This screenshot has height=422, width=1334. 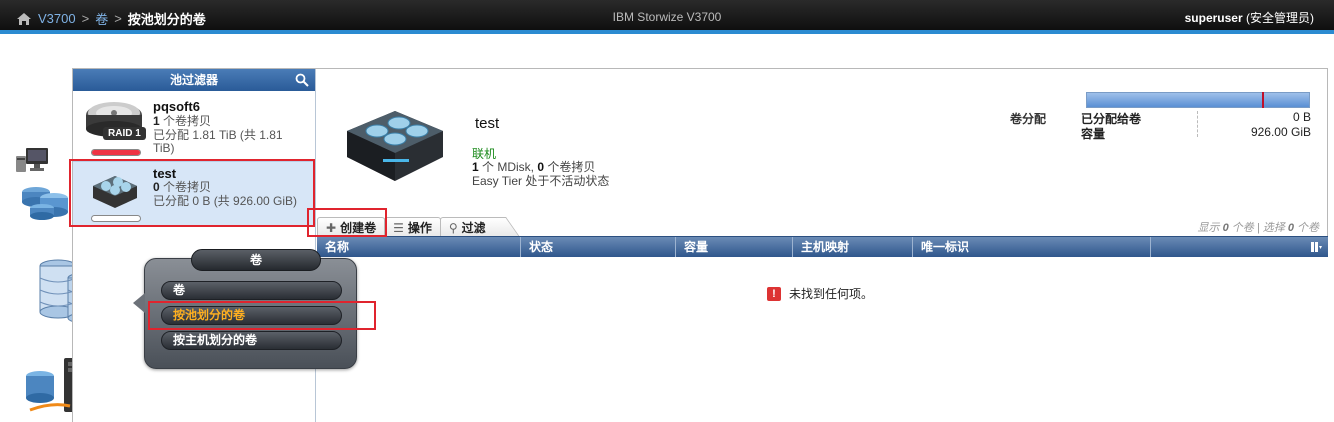 I want to click on pool-copies: 0 个卷拷贝, so click(x=228, y=187).